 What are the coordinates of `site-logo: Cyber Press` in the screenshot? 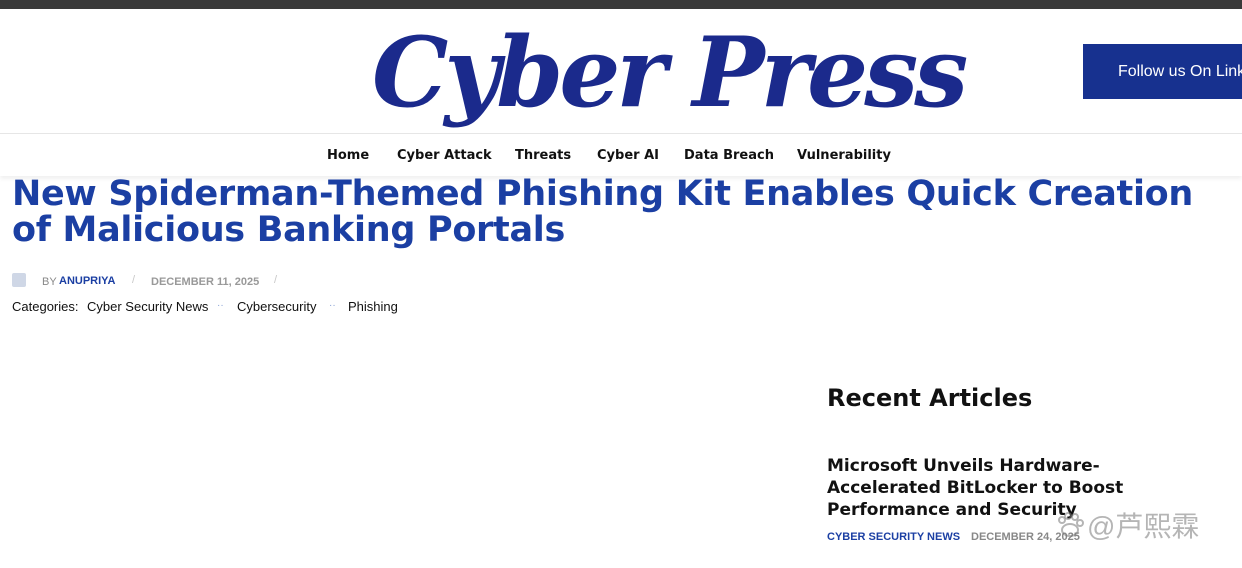 It's located at (670, 73).